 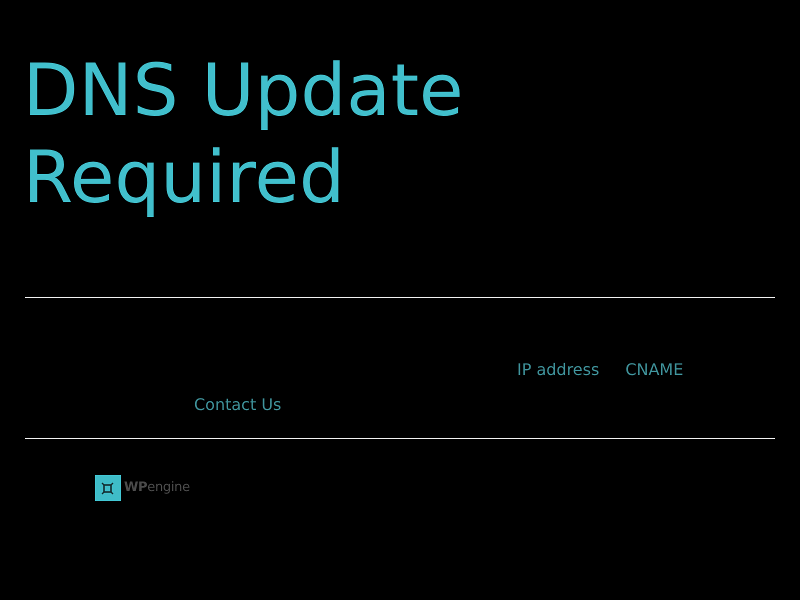 I want to click on text-link: Contact Us, so click(x=238, y=404).